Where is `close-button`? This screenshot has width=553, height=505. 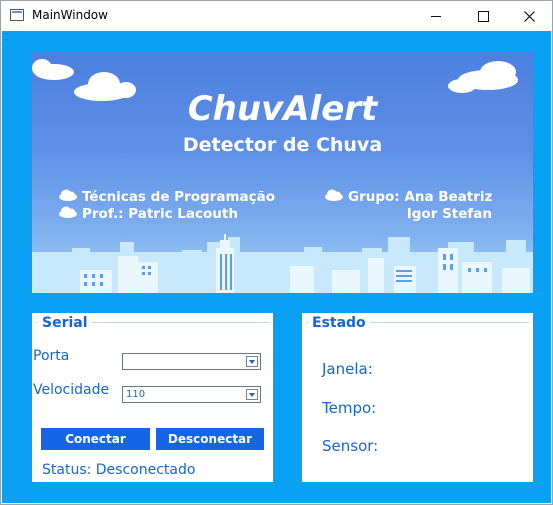 close-button is located at coordinates (529, 16).